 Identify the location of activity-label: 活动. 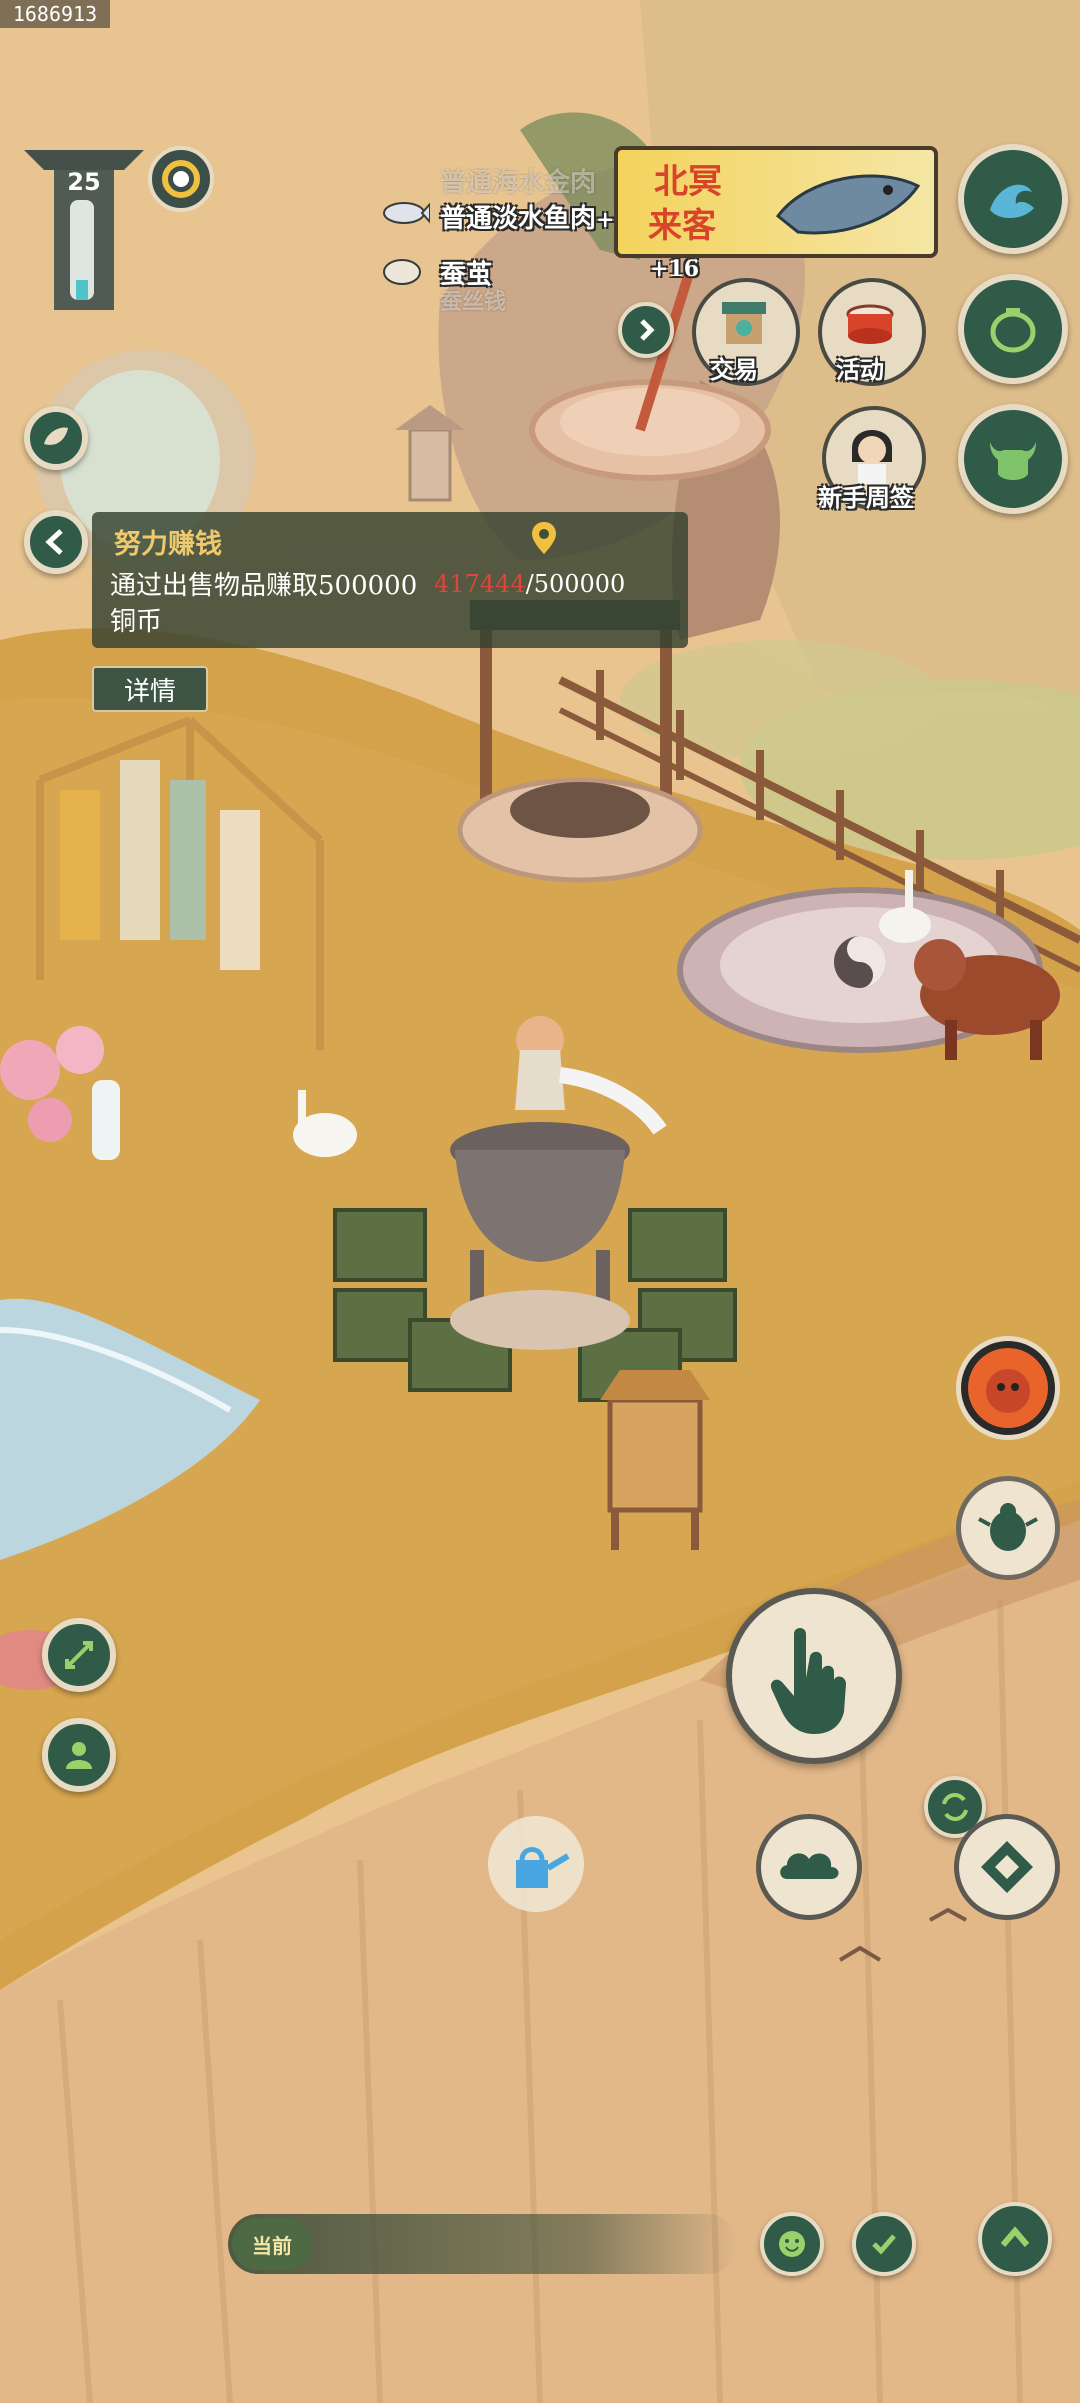
(860, 369).